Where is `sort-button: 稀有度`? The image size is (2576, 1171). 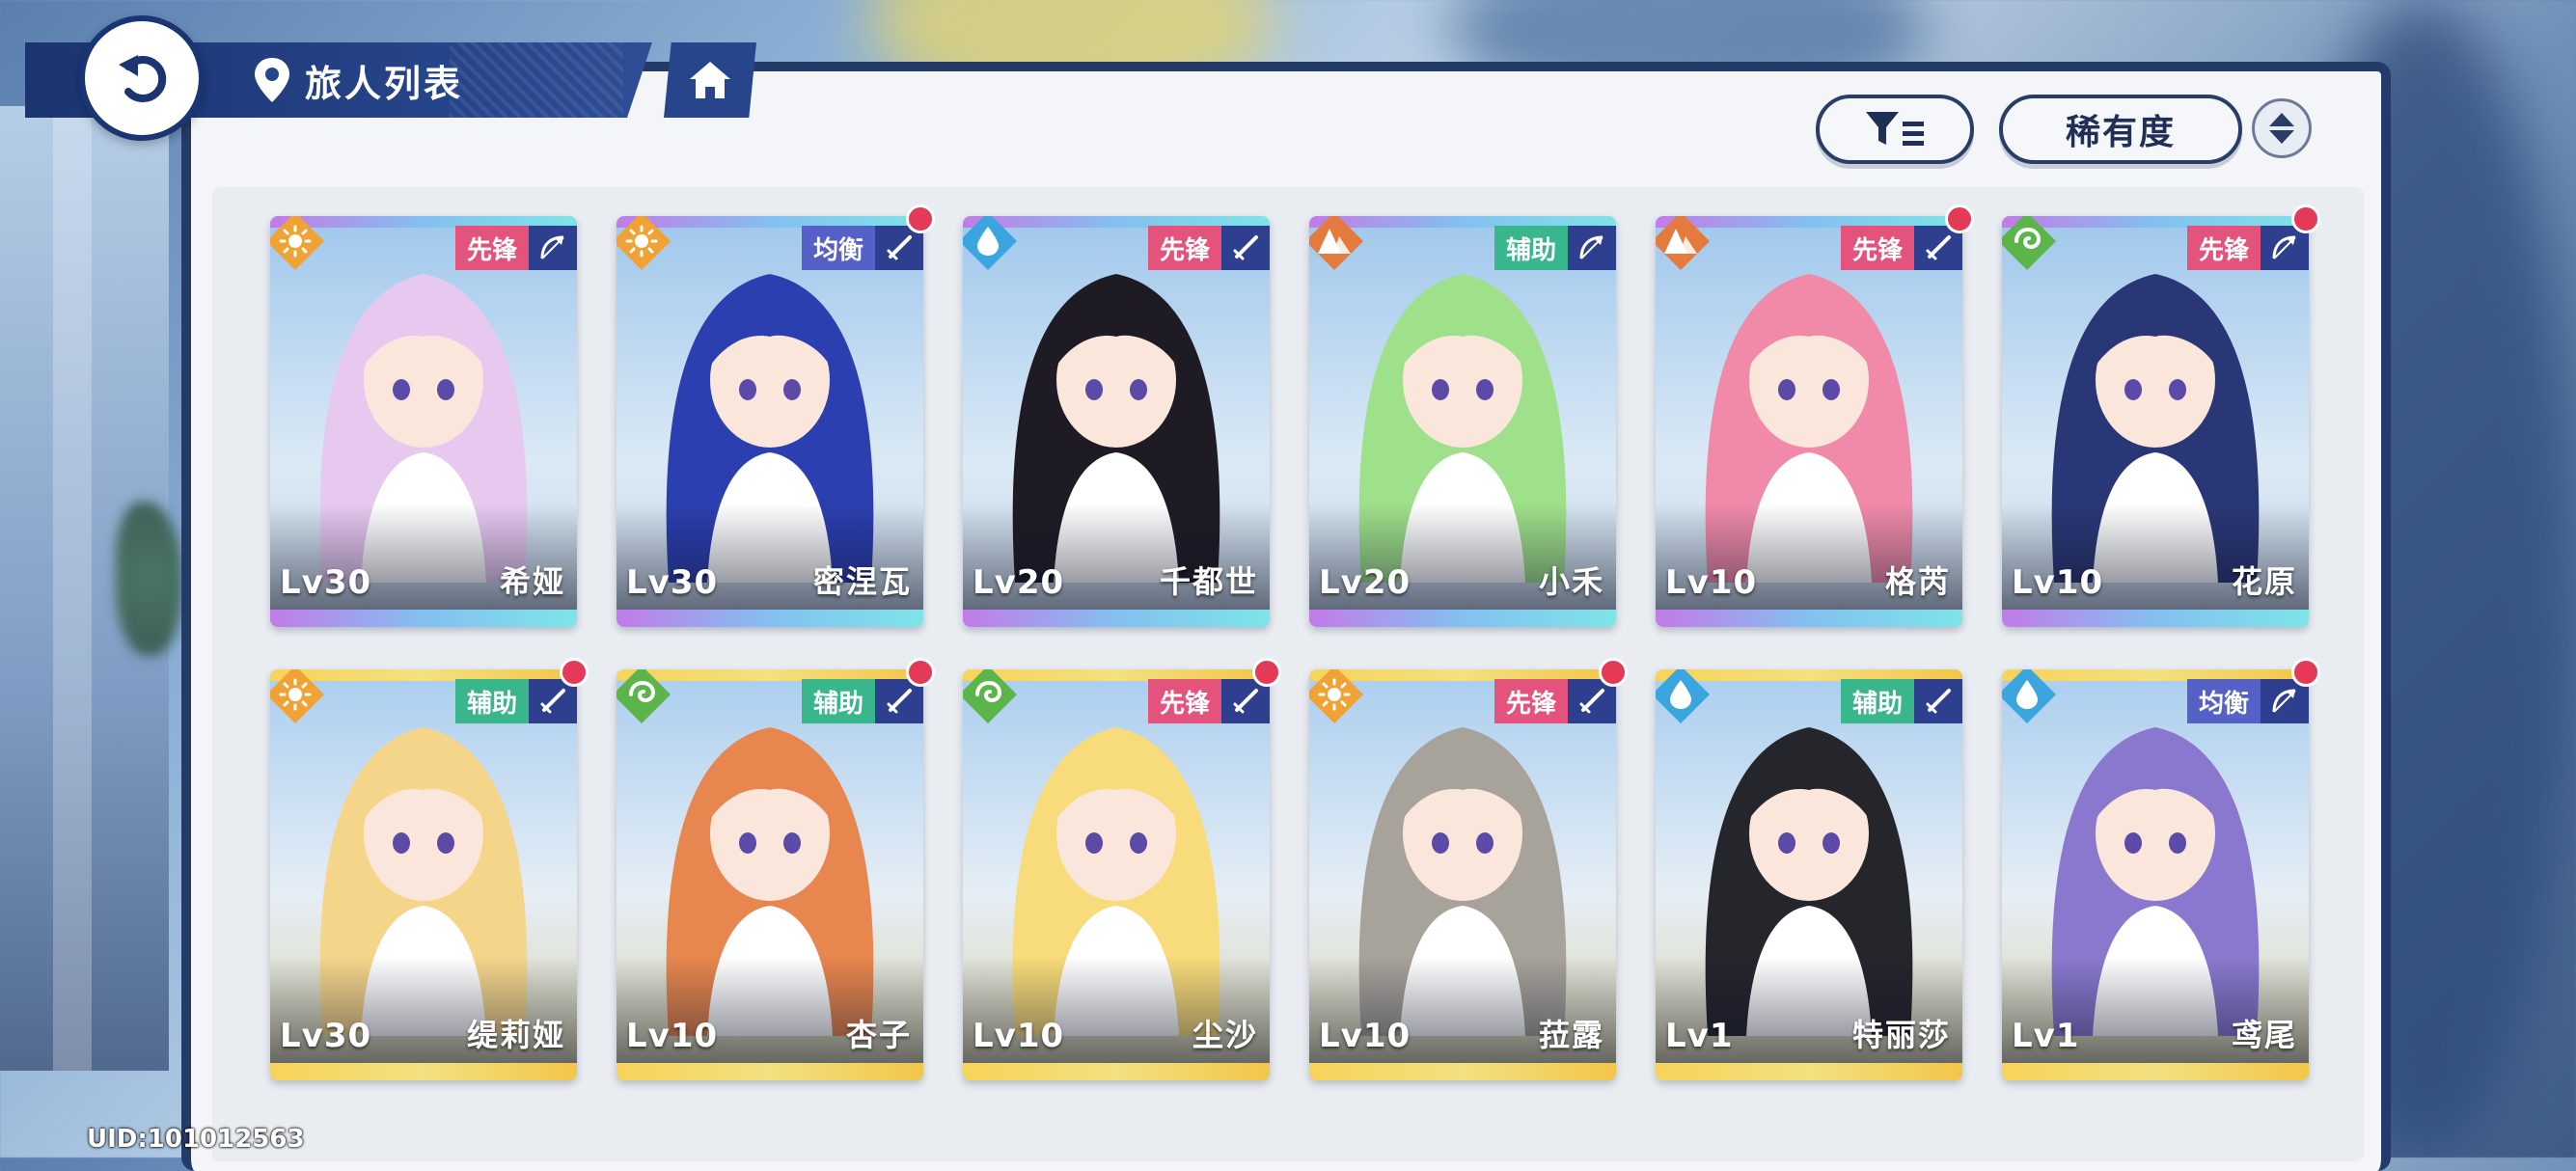
sort-button: 稀有度 is located at coordinates (2120, 129).